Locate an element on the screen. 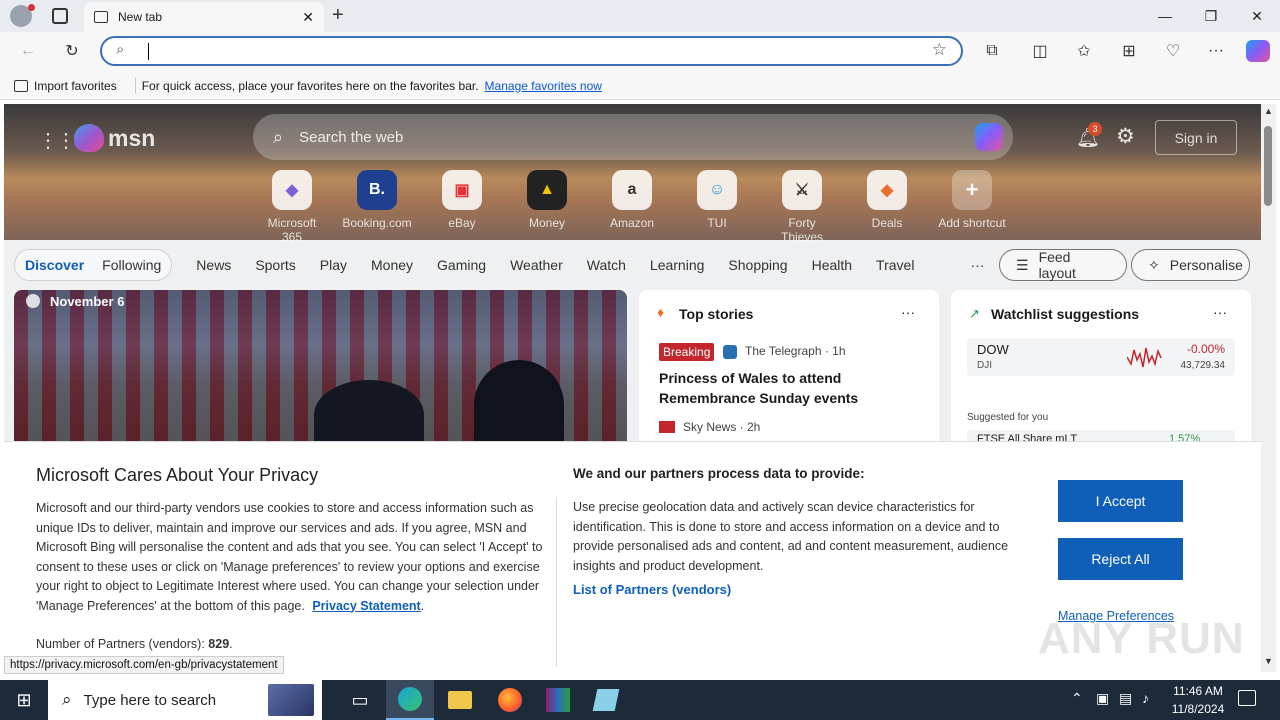 The width and height of the screenshot is (1280, 720). nav-play: Play is located at coordinates (333, 265).